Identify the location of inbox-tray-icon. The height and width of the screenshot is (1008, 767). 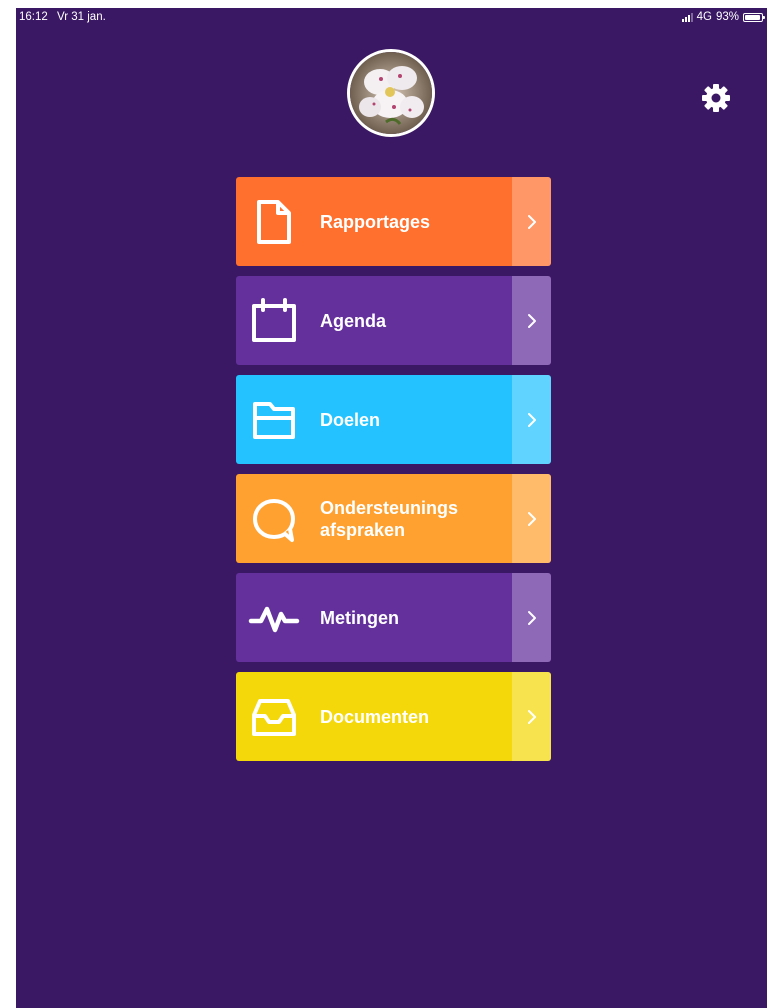
(274, 717).